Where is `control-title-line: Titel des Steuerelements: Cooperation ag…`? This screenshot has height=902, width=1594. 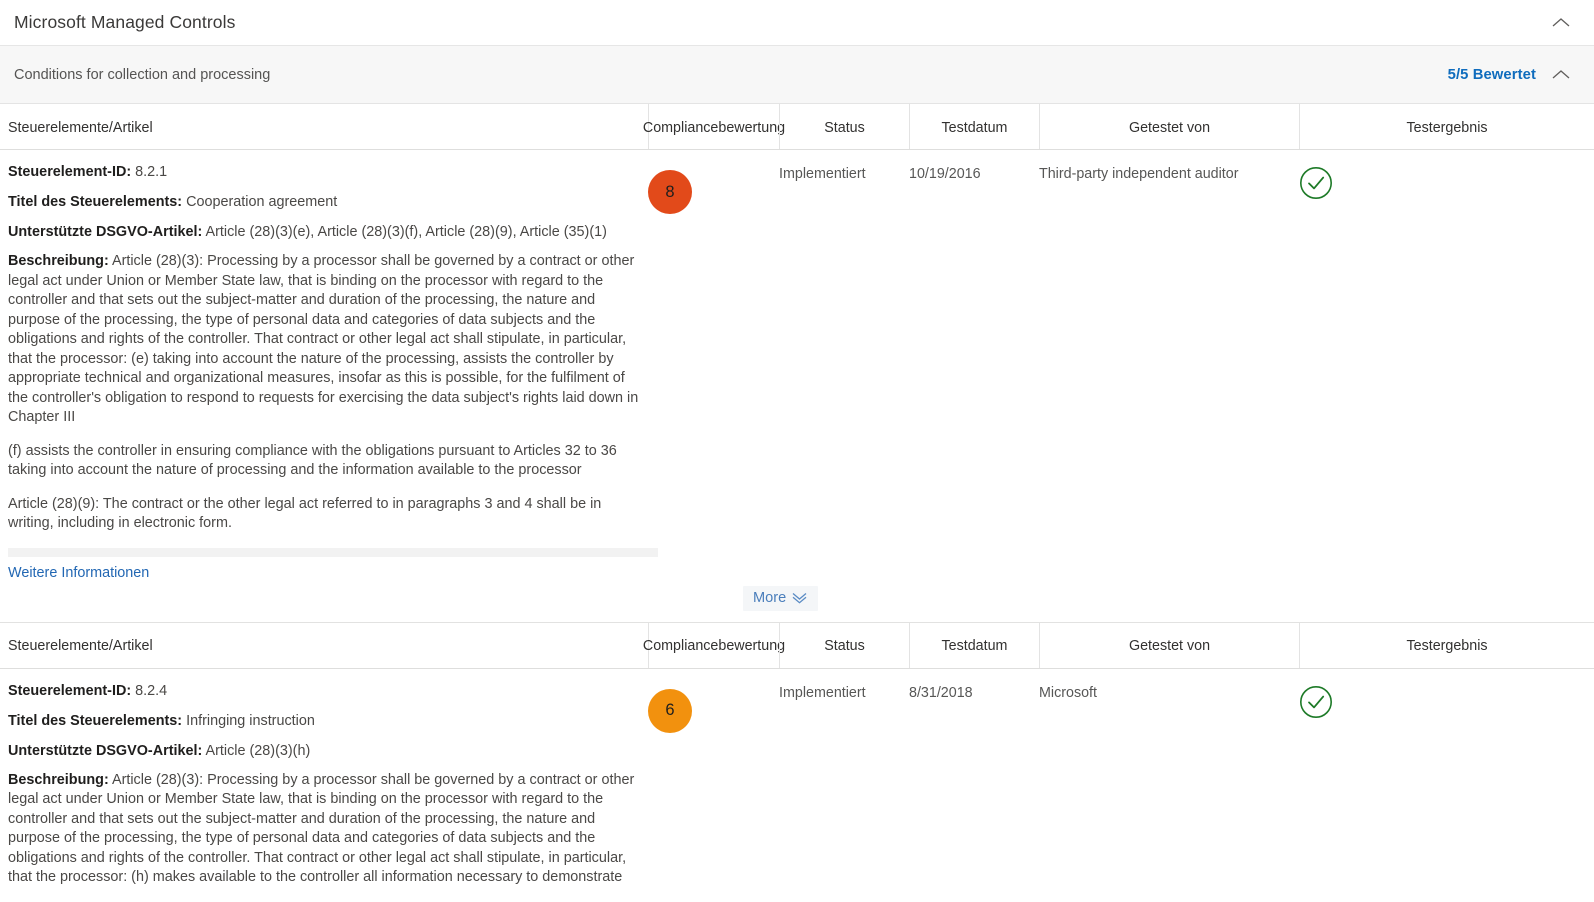 control-title-line: Titel des Steuerelements: Cooperation ag… is located at coordinates (328, 202).